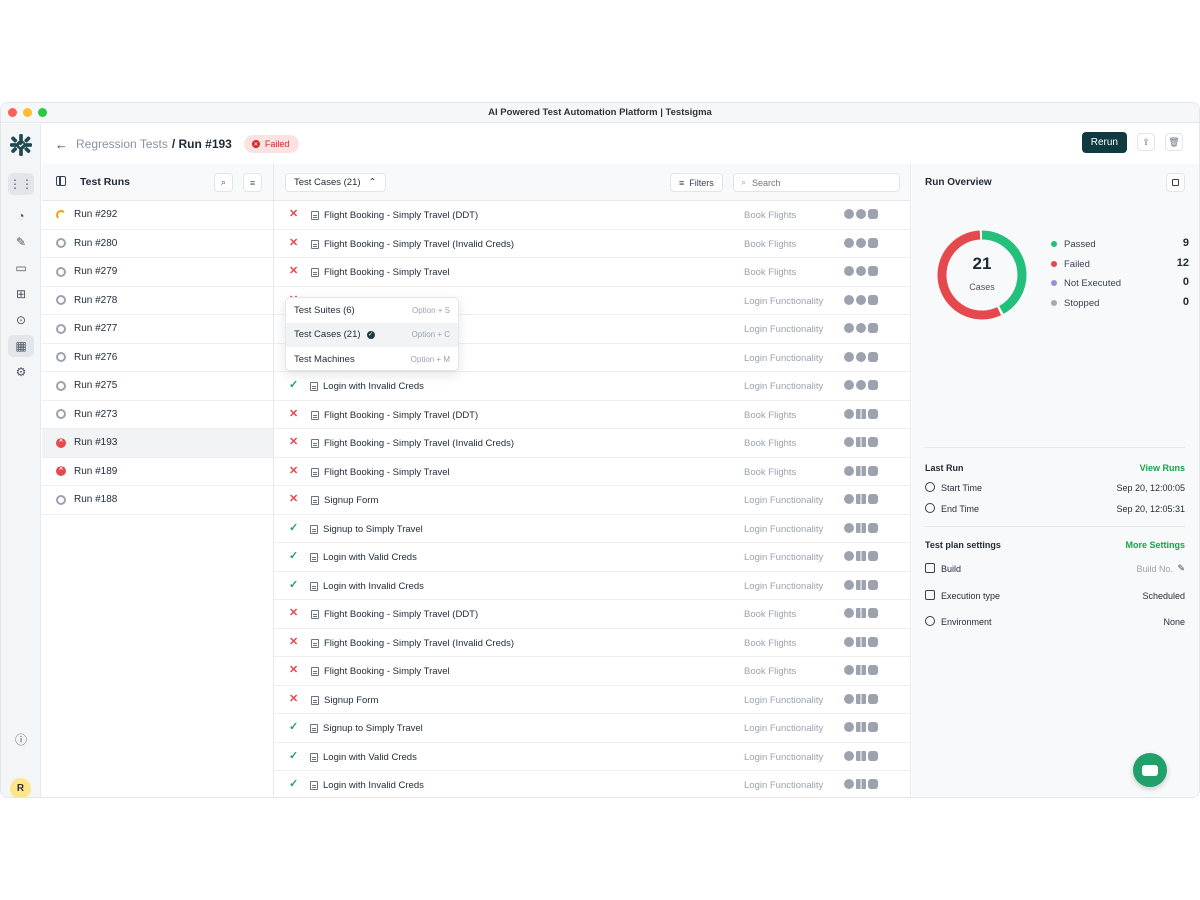 The height and width of the screenshot is (900, 1200). What do you see at coordinates (770, 215) in the screenshot?
I see `test-case-suite: Book Flights` at bounding box center [770, 215].